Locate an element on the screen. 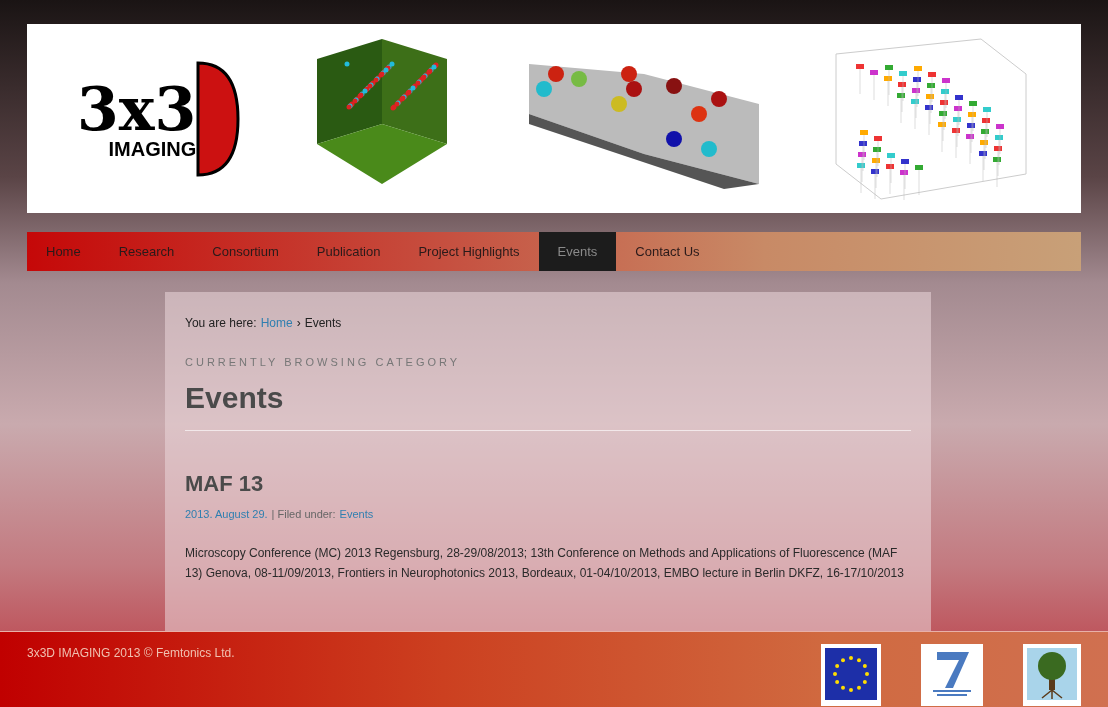  page-title: Events is located at coordinates (235, 397).